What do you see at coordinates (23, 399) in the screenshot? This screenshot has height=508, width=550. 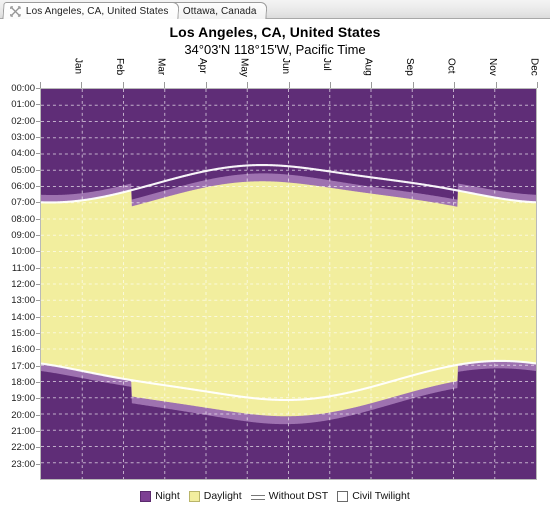 I see `y-tick-label-1900: 19:00` at bounding box center [23, 399].